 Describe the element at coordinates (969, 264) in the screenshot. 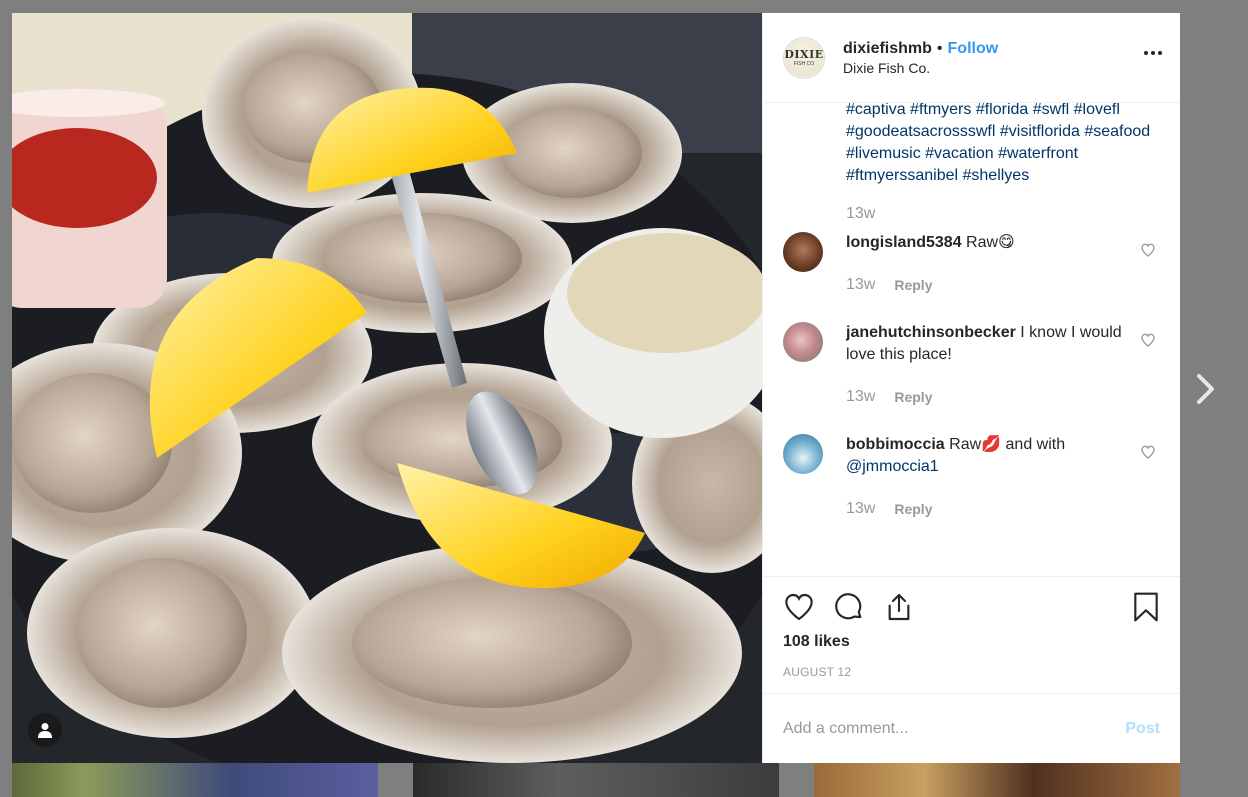

I see `comment-item: longisland5384 Raw😋 13w Reply` at that location.